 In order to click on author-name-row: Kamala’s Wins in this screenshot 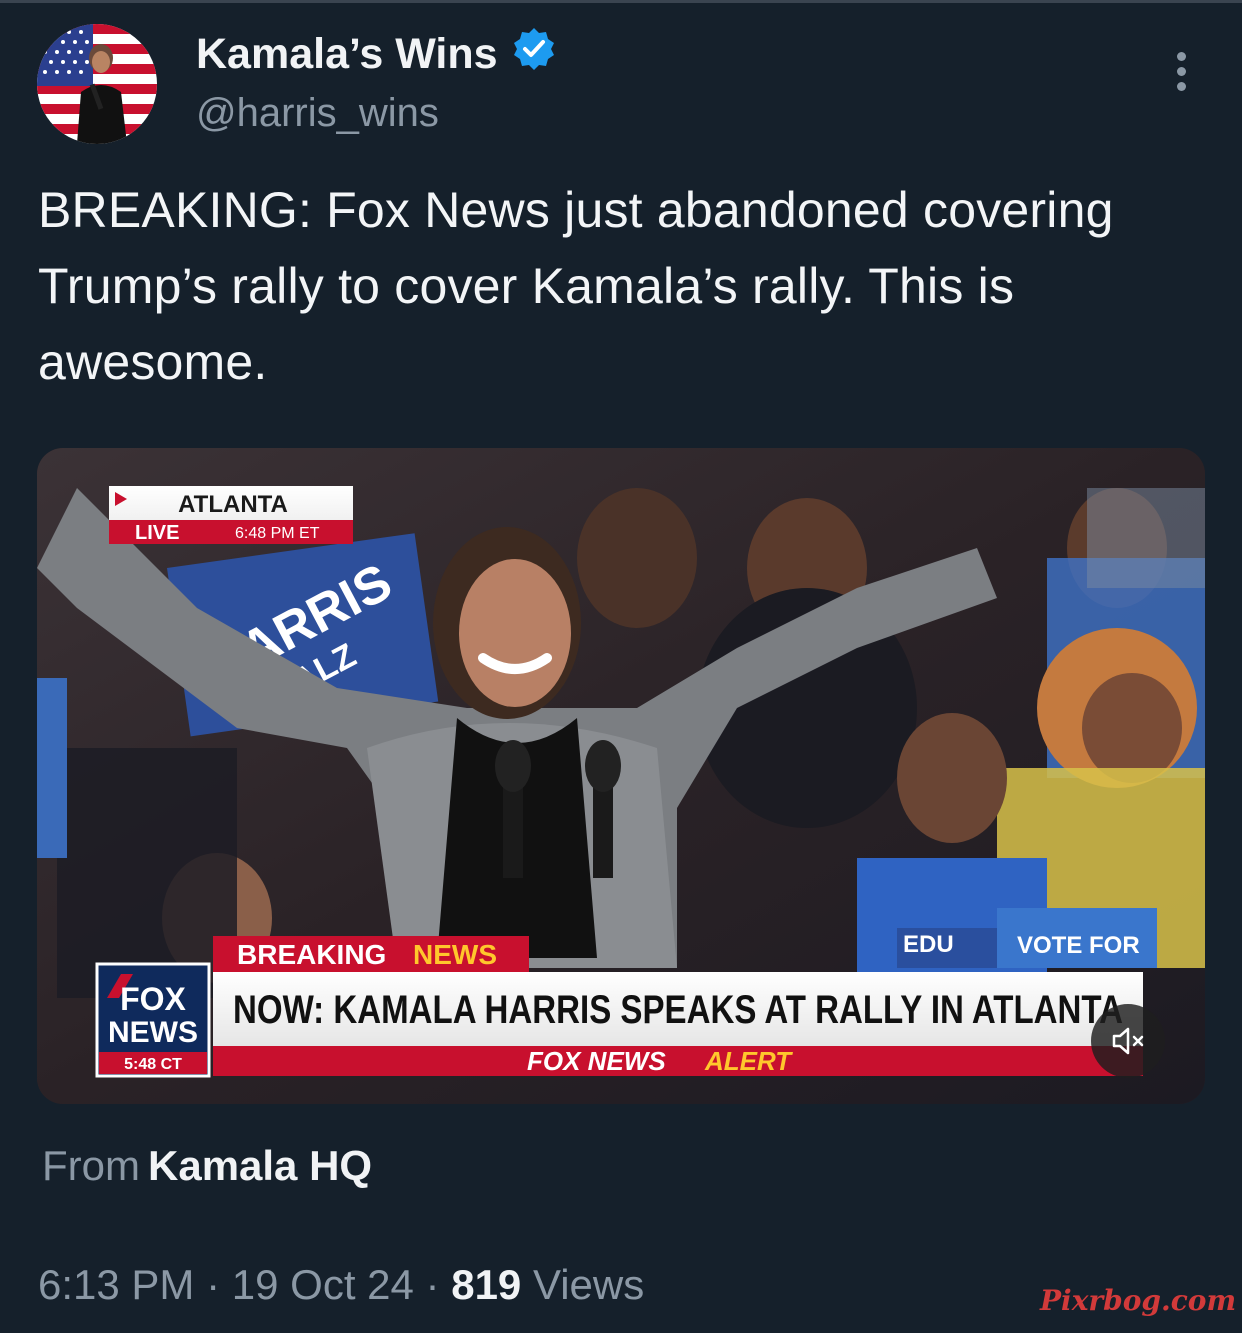, I will do `click(376, 53)`.